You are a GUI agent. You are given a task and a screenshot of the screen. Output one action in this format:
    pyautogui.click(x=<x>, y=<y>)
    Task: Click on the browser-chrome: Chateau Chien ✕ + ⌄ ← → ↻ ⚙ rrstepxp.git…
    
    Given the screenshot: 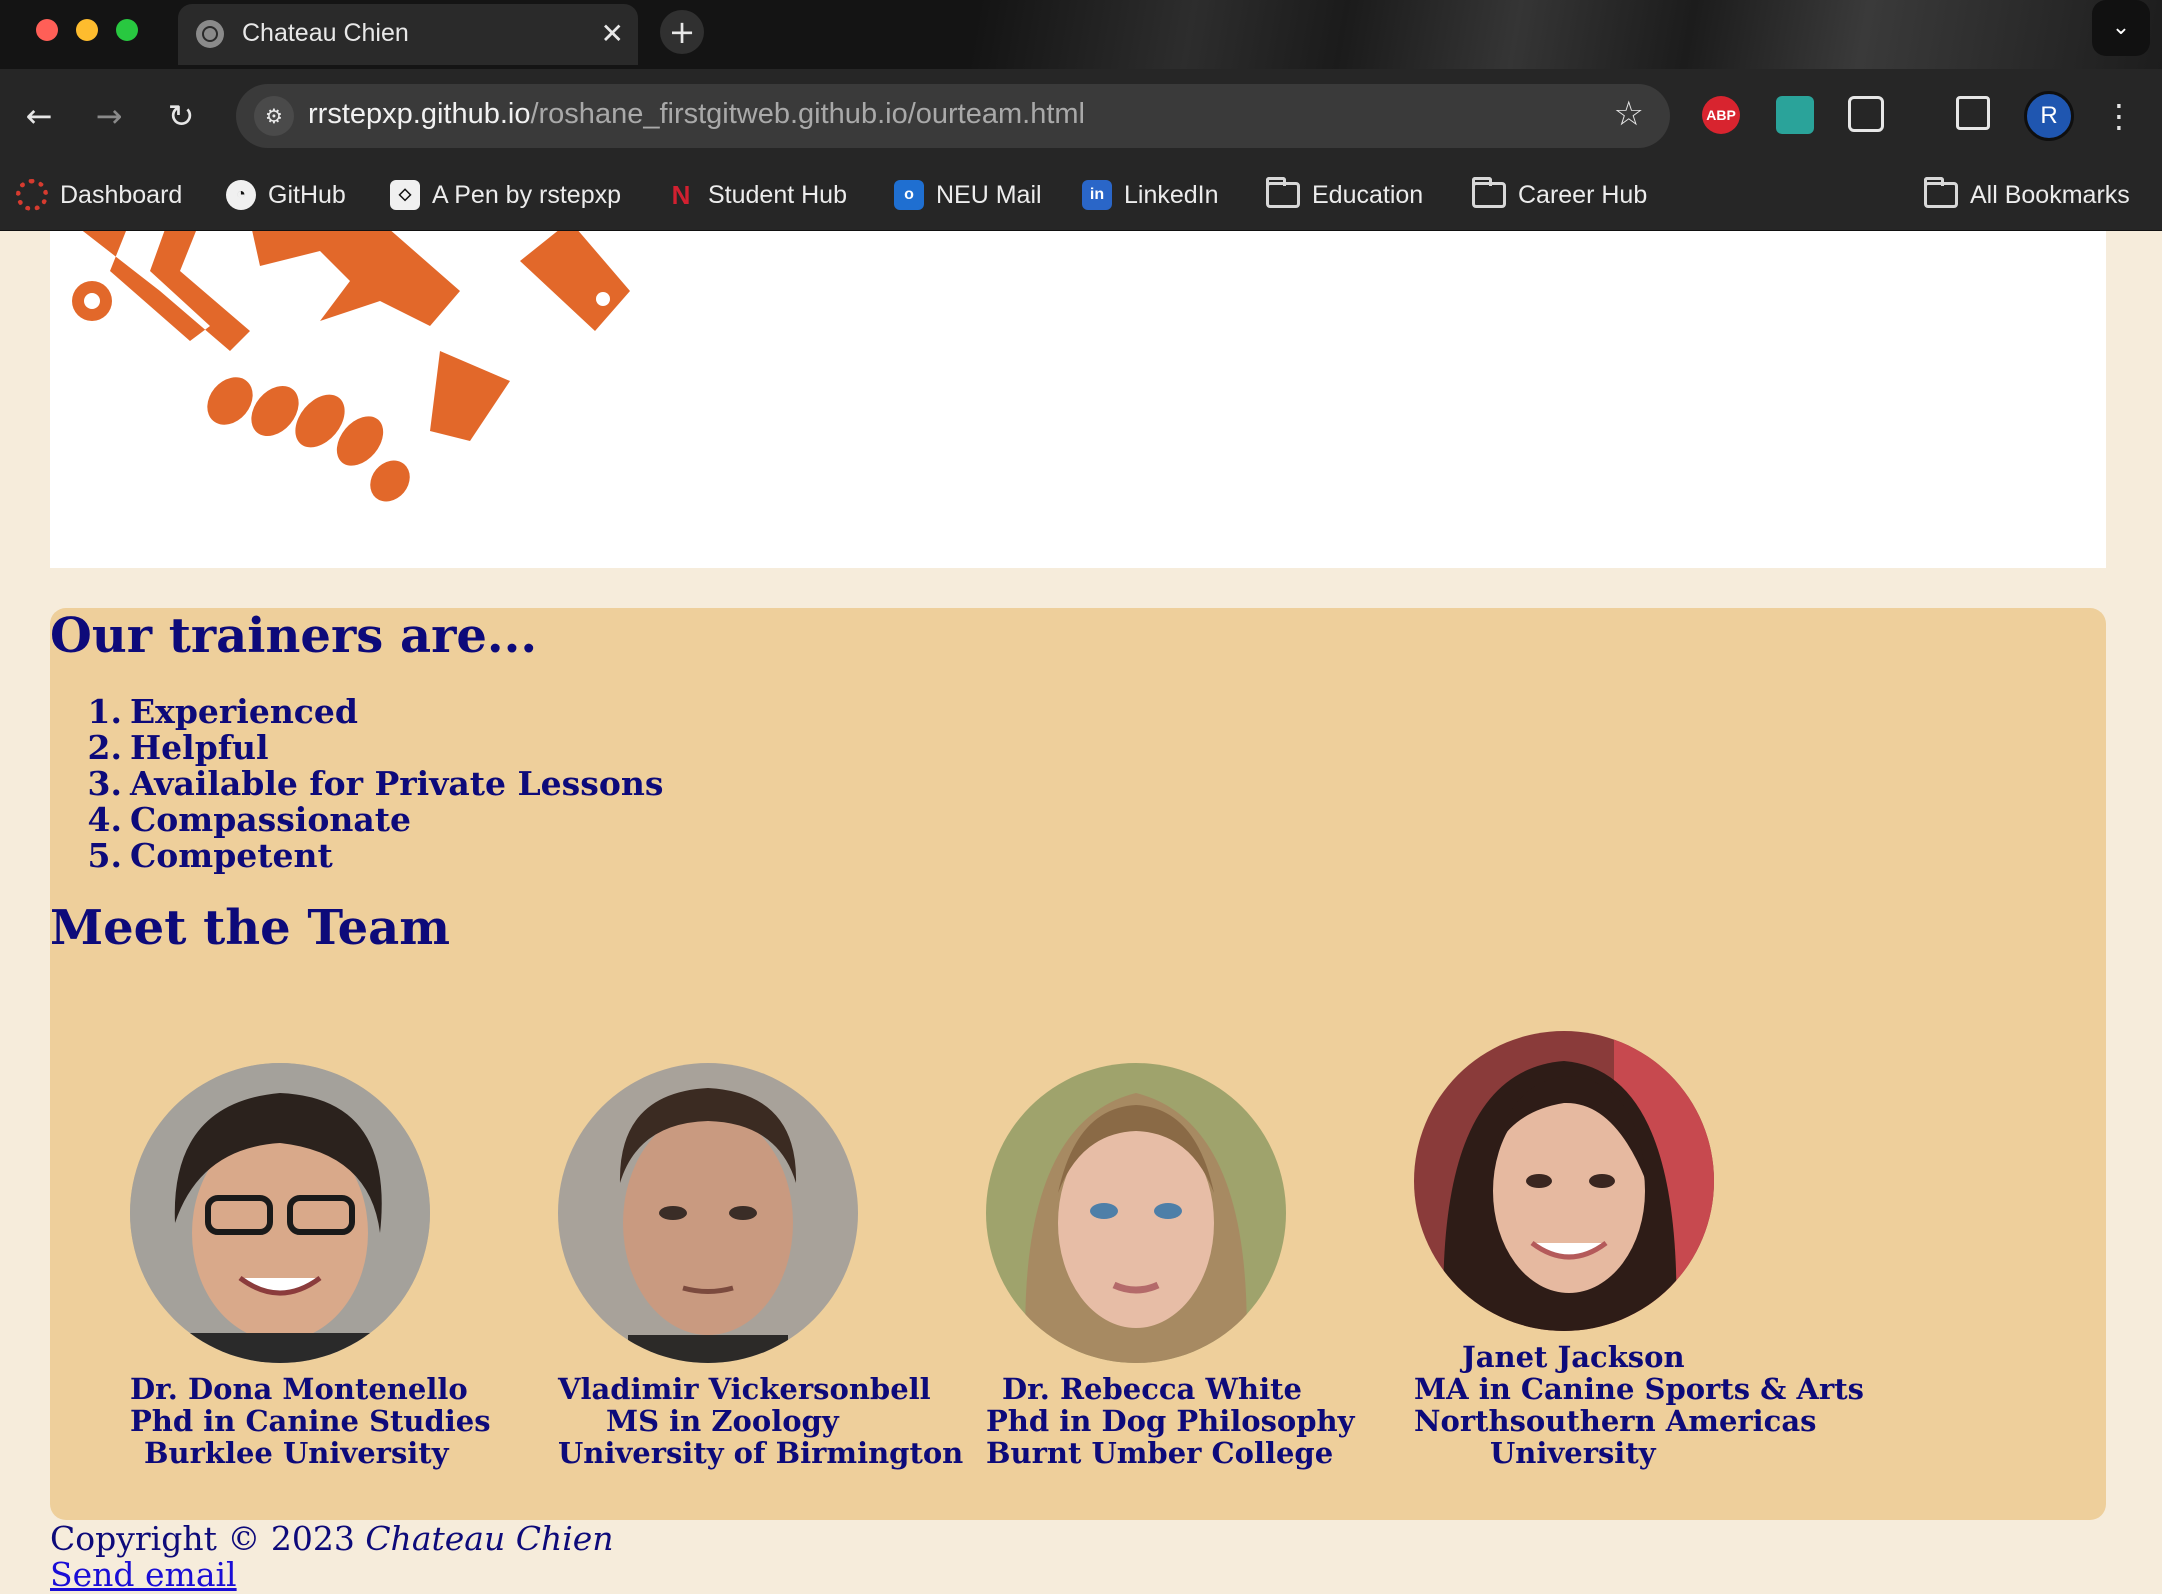 What is the action you would take?
    pyautogui.click(x=1081, y=115)
    